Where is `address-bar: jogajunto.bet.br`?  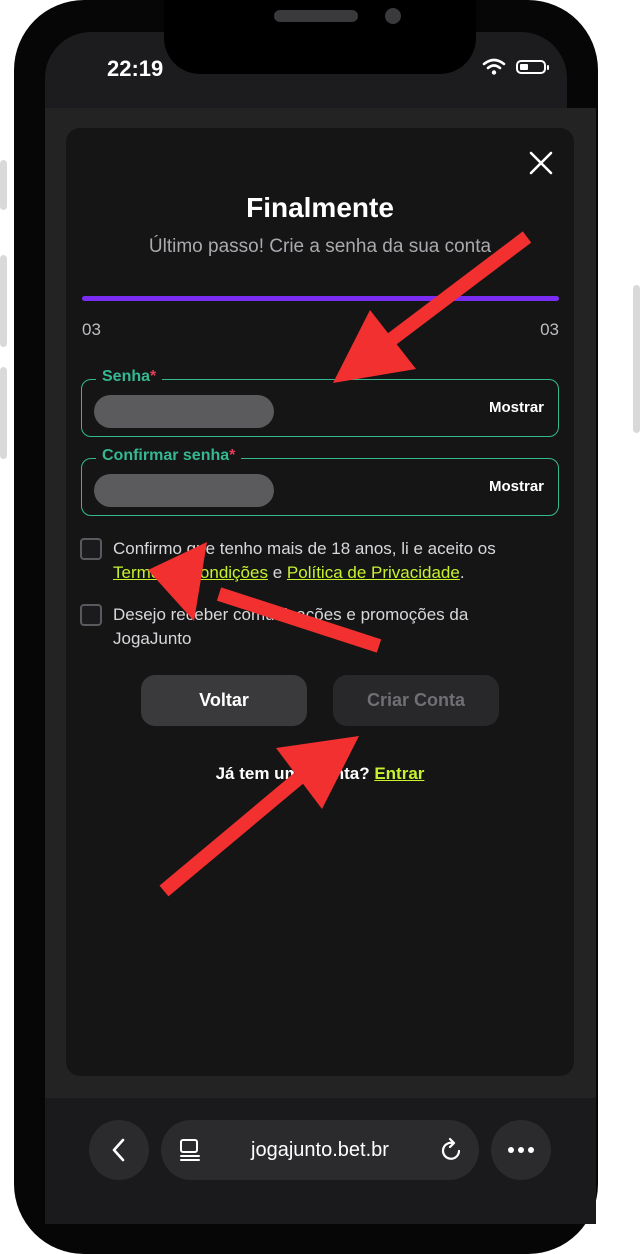
address-bar: jogajunto.bet.br is located at coordinates (320, 1150).